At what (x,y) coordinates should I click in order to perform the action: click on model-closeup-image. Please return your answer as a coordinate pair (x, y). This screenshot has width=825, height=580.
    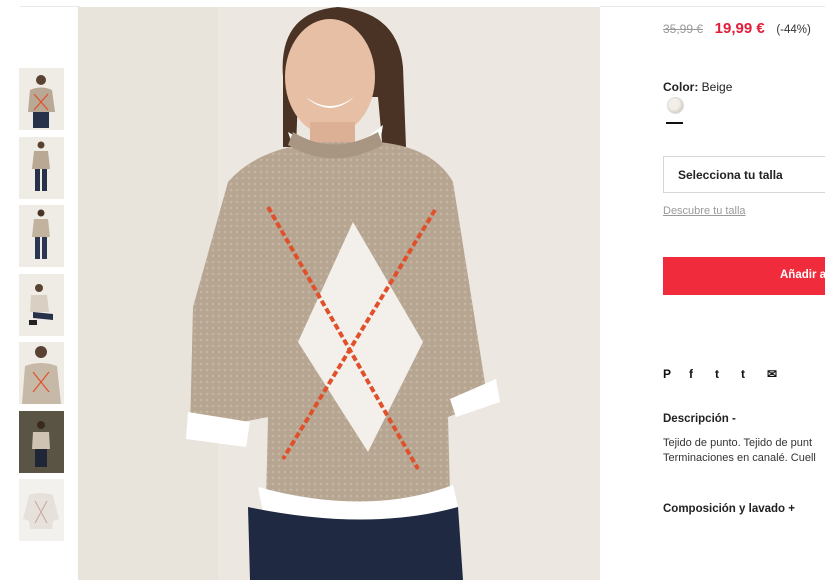
    Looking at the image, I should click on (41, 375).